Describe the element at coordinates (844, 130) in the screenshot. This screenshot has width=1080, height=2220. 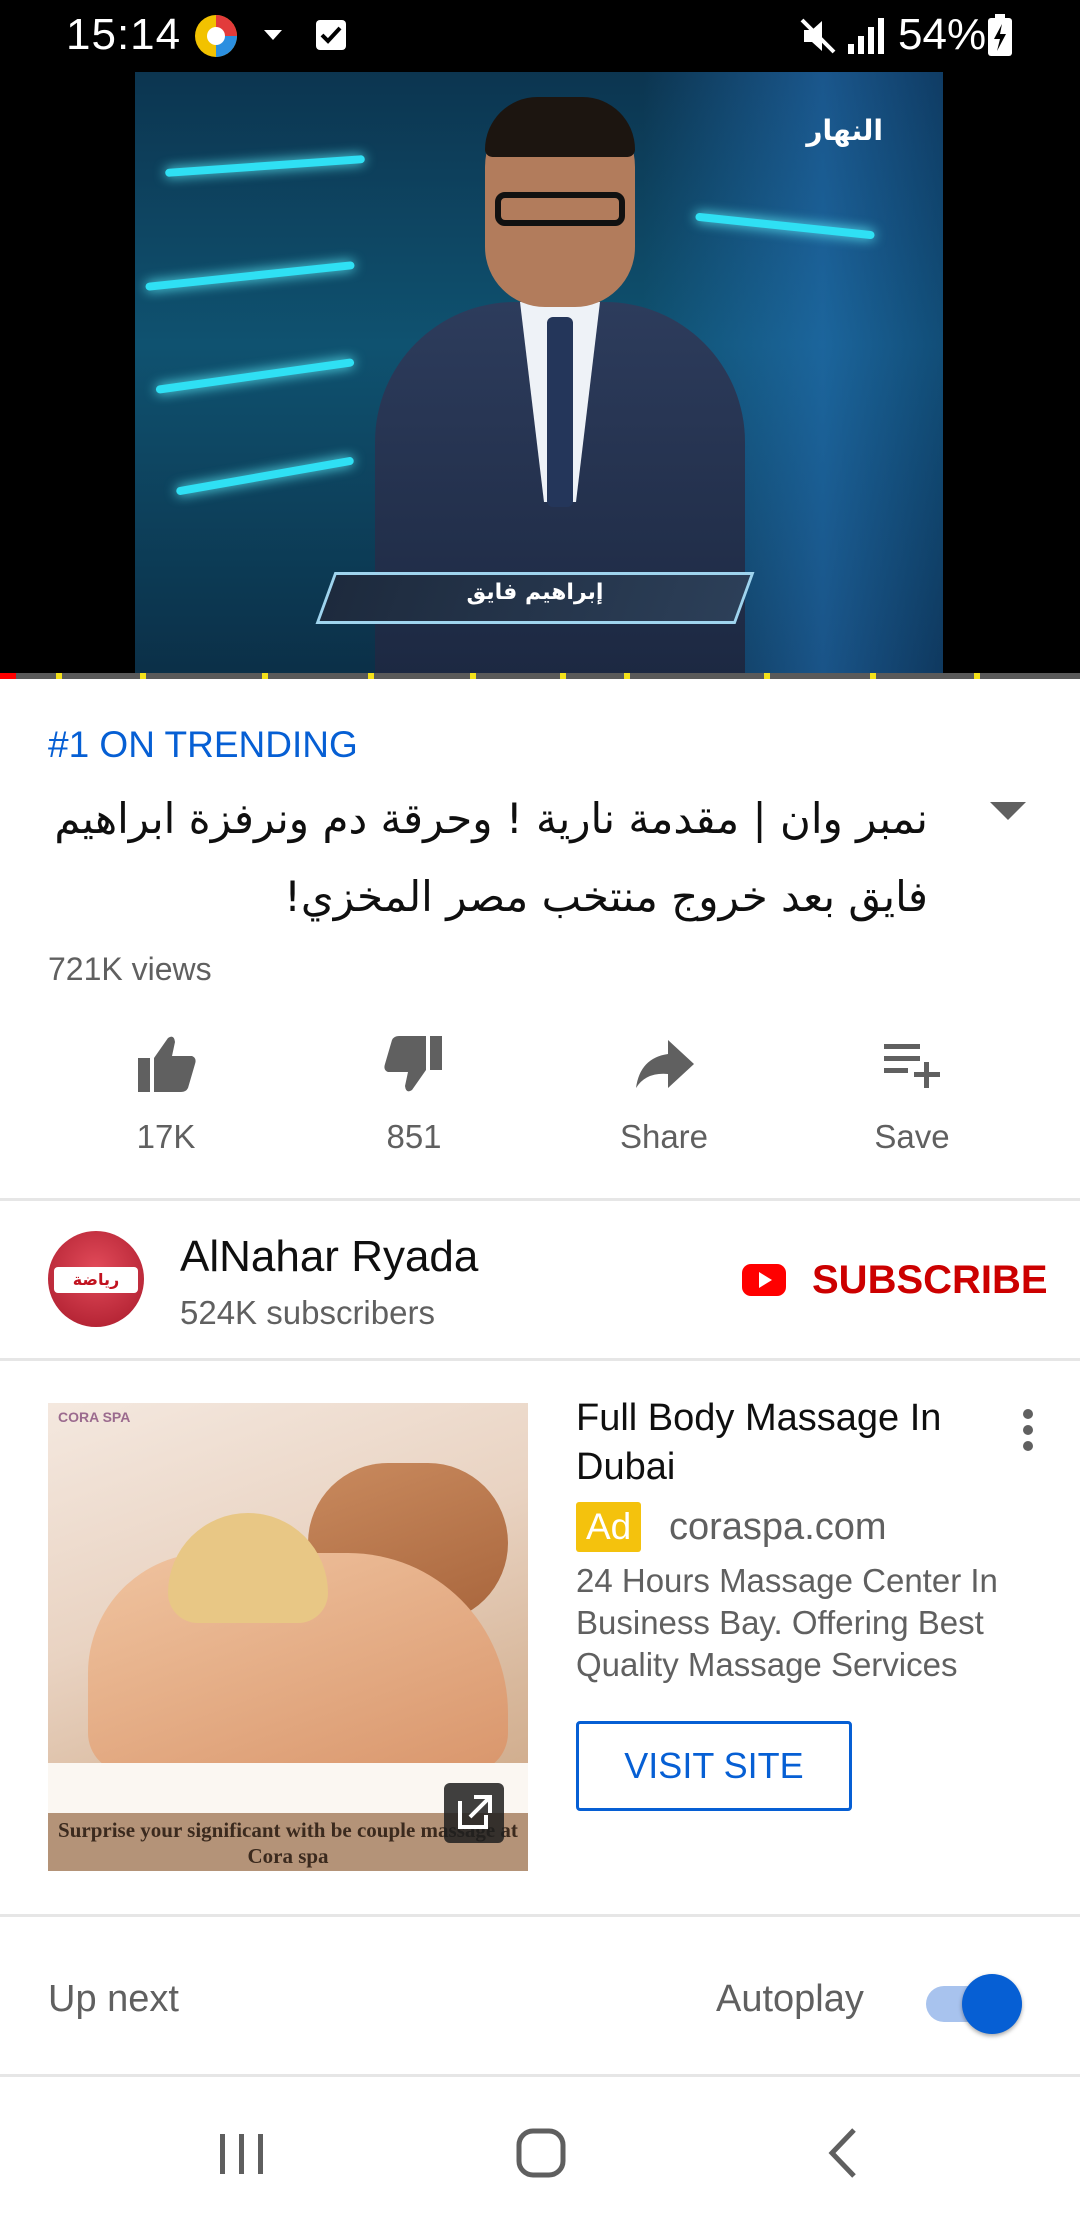
I see `channel-watermark: النهار` at that location.